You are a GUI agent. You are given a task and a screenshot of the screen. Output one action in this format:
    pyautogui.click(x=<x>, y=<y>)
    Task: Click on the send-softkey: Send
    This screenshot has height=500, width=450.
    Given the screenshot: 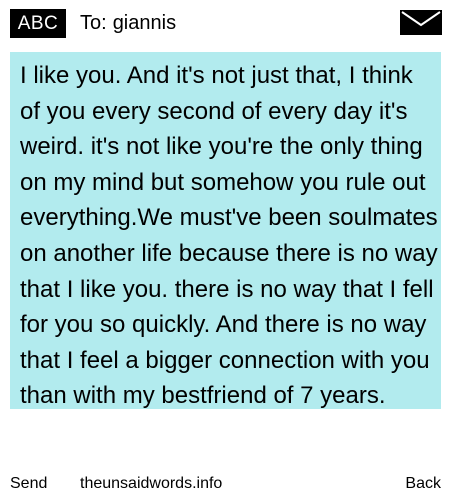 What is the action you would take?
    pyautogui.click(x=28, y=484)
    